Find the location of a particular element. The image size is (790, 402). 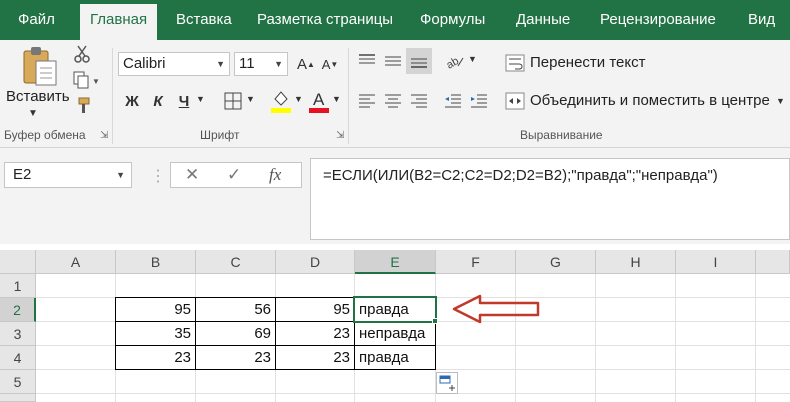

alignment-group-label: Выравнивание is located at coordinates (561, 135).